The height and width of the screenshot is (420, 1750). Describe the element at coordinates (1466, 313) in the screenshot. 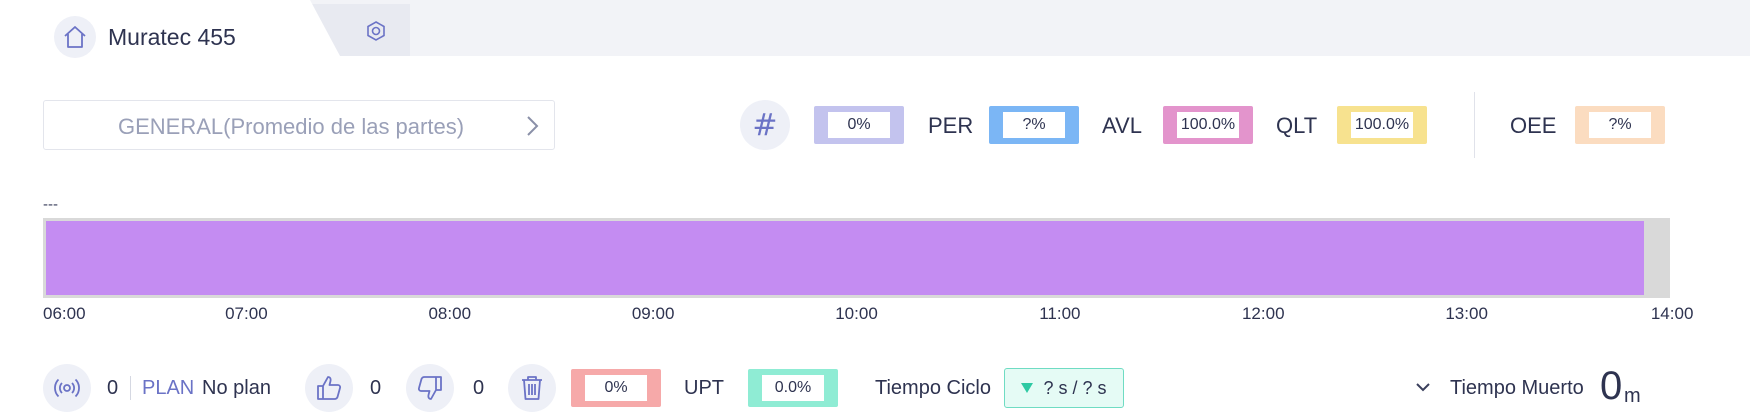

I see `timeline-tick-label: 13:00` at that location.